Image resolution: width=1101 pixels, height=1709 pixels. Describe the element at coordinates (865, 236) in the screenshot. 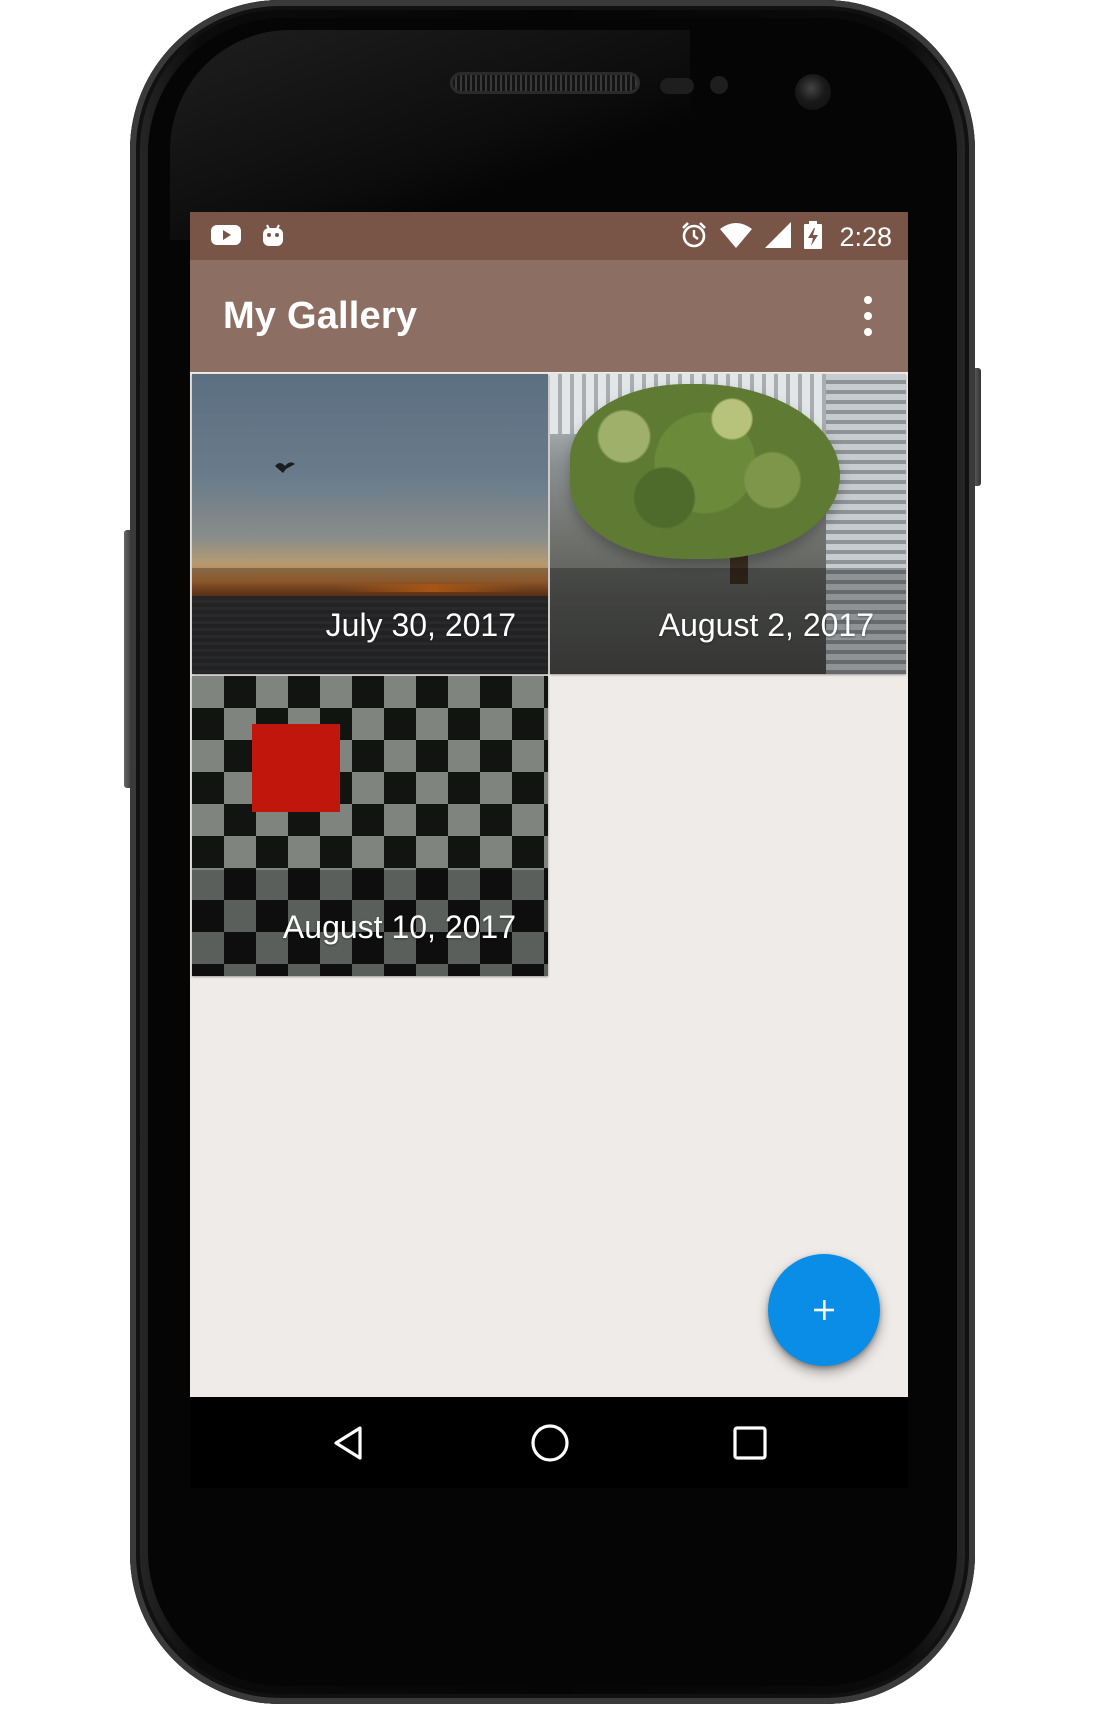

I see `status-time: 2:28` at that location.